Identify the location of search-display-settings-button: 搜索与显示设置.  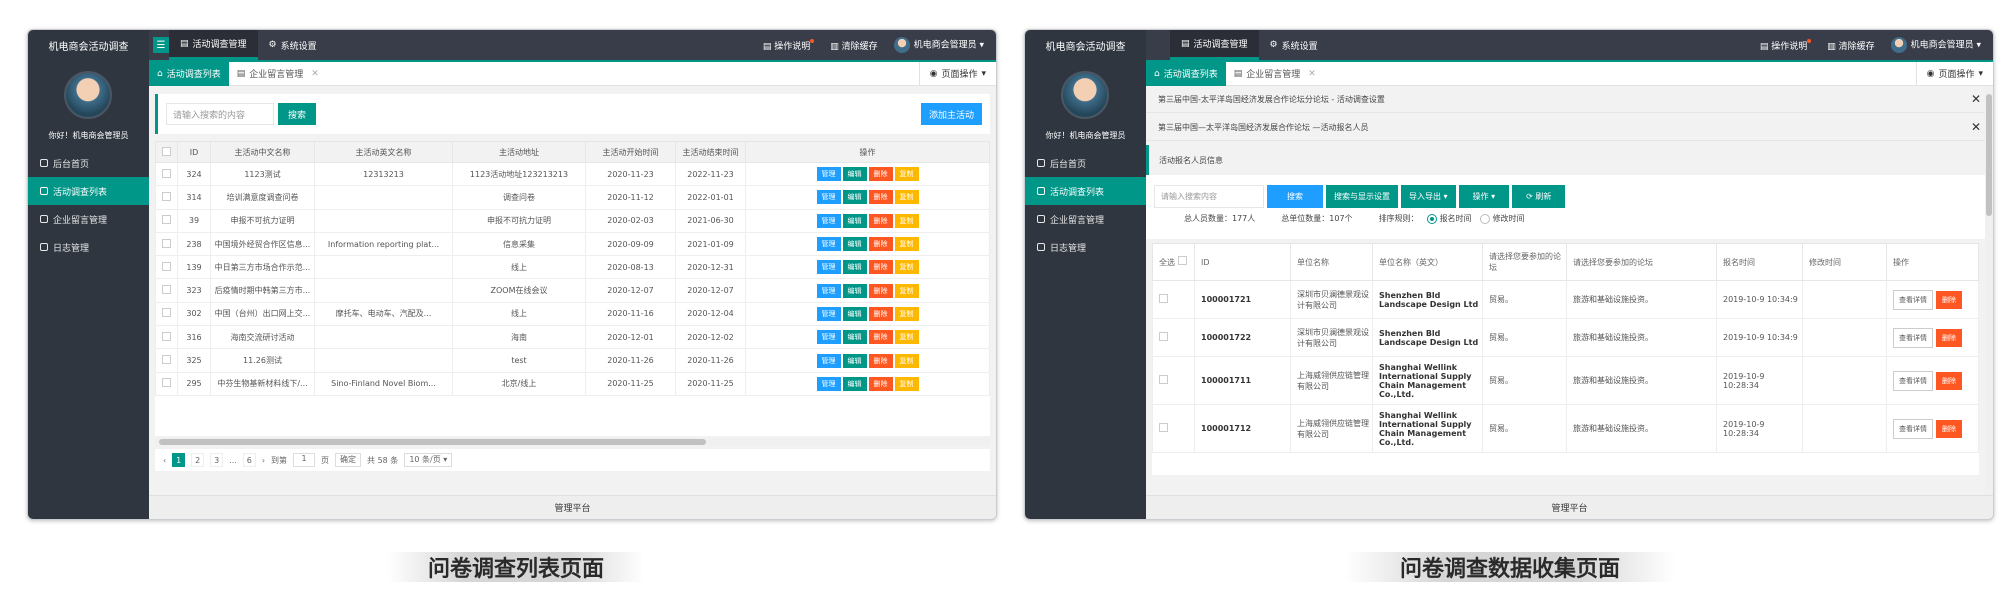
(1362, 196).